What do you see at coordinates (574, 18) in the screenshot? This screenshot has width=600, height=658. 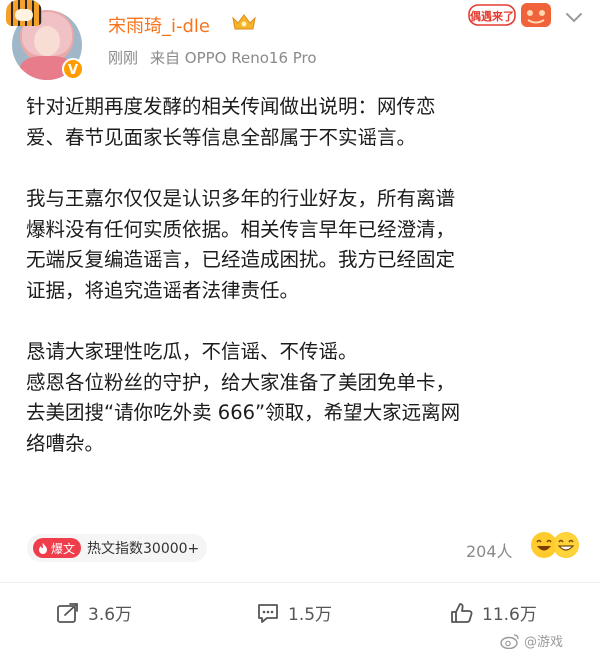 I see `chevron-down-icon` at bounding box center [574, 18].